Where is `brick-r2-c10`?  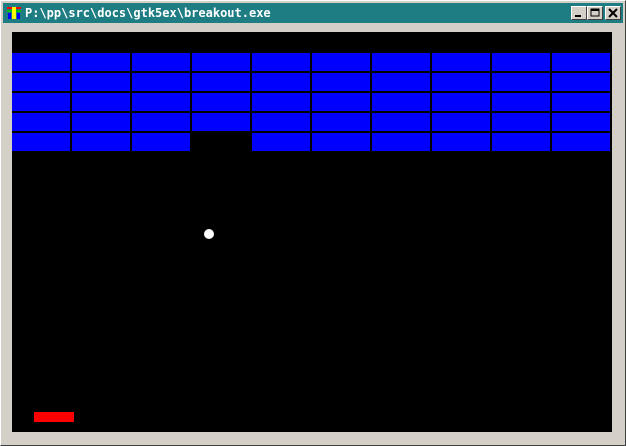 brick-r2-c10 is located at coordinates (581, 82).